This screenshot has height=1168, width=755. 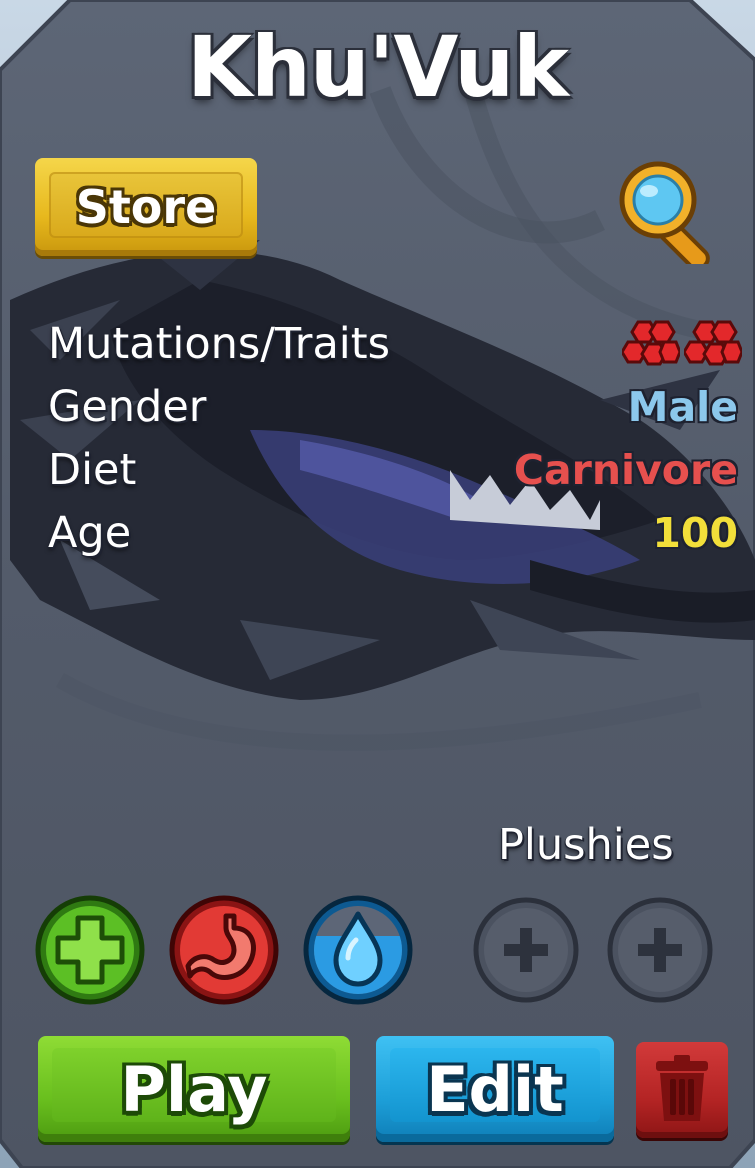 I want to click on stat-row-diet: Diet Carnivore, so click(x=393, y=469).